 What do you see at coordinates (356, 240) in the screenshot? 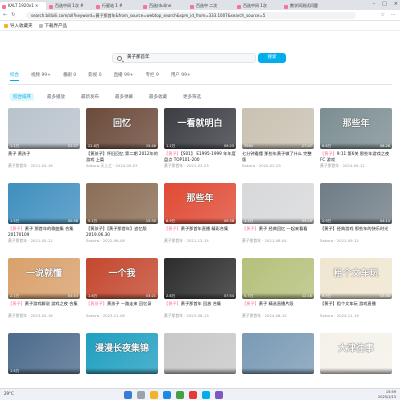
I see `uploader-info: Sakura · 2021-09-12` at bounding box center [356, 240].